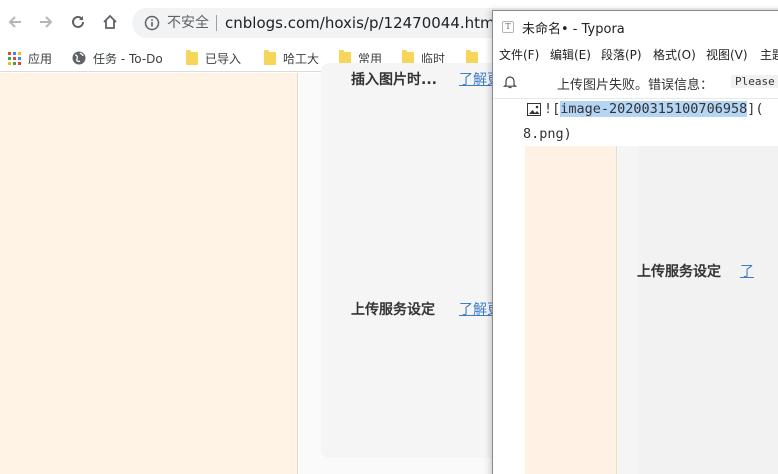 The width and height of the screenshot is (778, 474). What do you see at coordinates (621, 54) in the screenshot?
I see `menu-paragraph: 段落(P)` at bounding box center [621, 54].